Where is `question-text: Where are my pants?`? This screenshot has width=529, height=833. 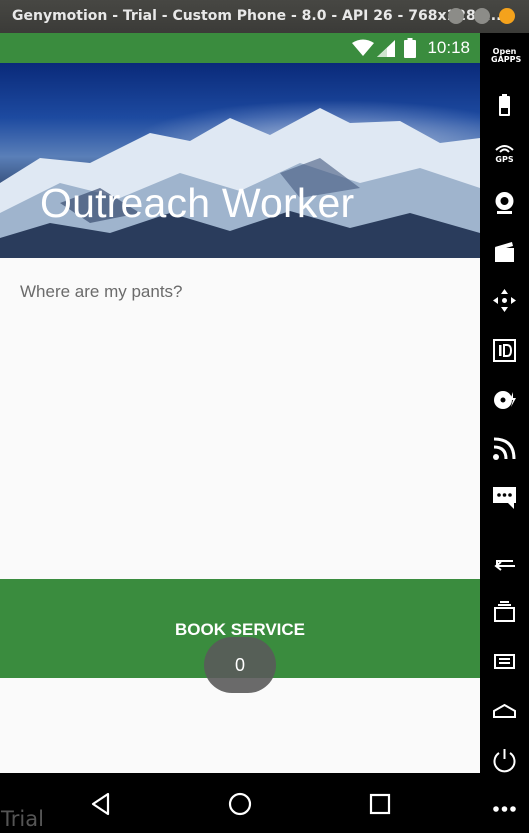
question-text: Where are my pants? is located at coordinates (101, 291).